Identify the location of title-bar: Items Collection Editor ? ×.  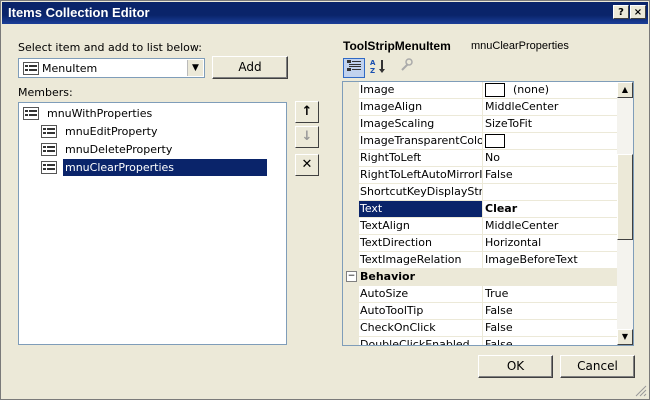
(325, 13).